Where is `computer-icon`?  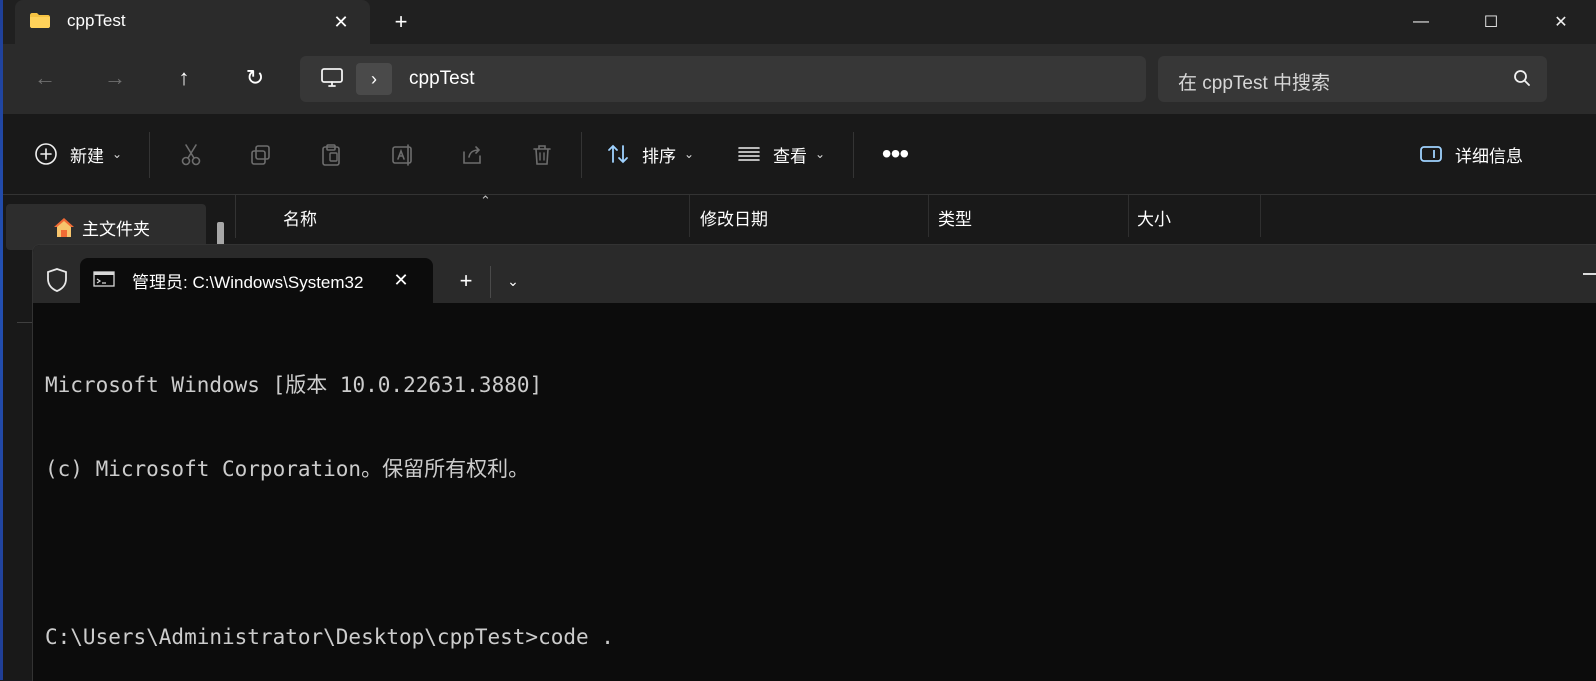
computer-icon is located at coordinates (332, 77).